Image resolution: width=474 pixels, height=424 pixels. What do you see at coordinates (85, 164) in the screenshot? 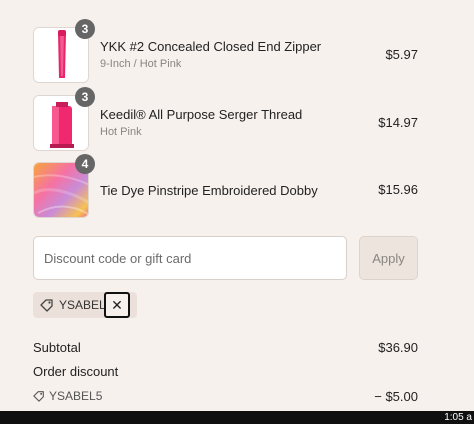
I see `quantity-badge: 4` at bounding box center [85, 164].